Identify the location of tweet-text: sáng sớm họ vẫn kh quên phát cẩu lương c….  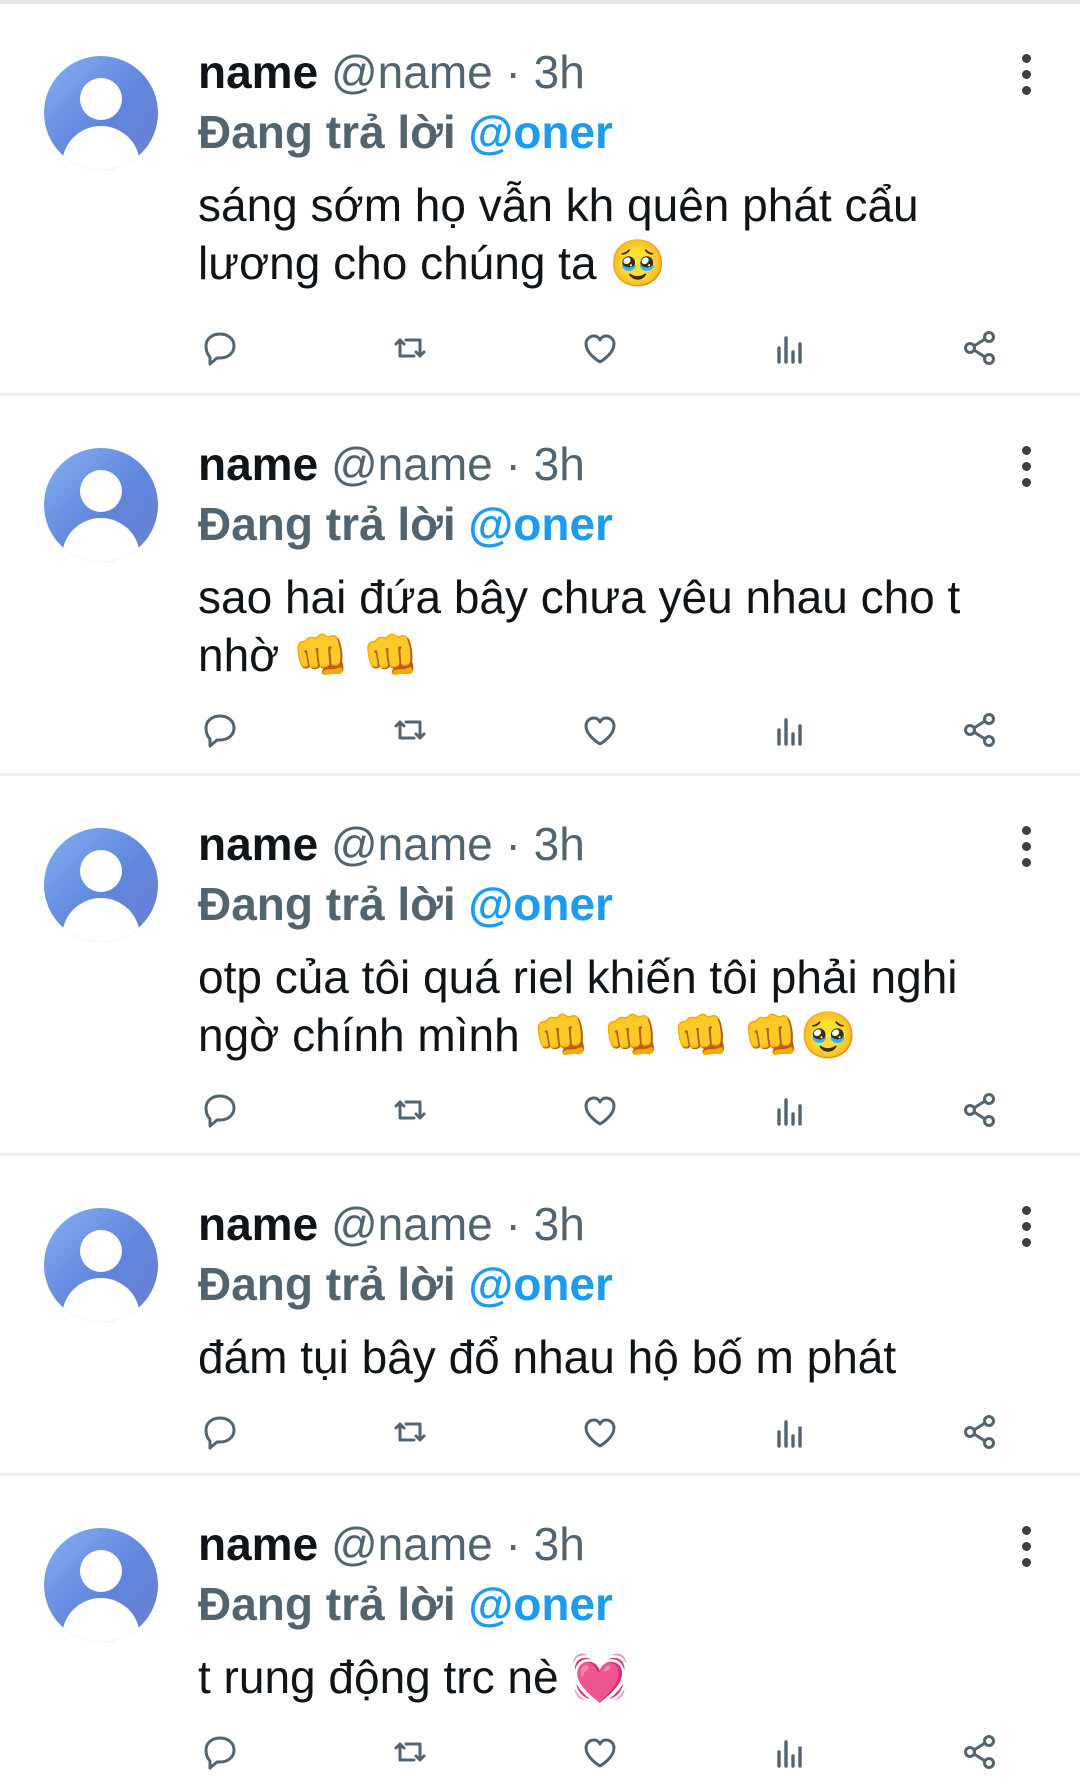
(558, 234).